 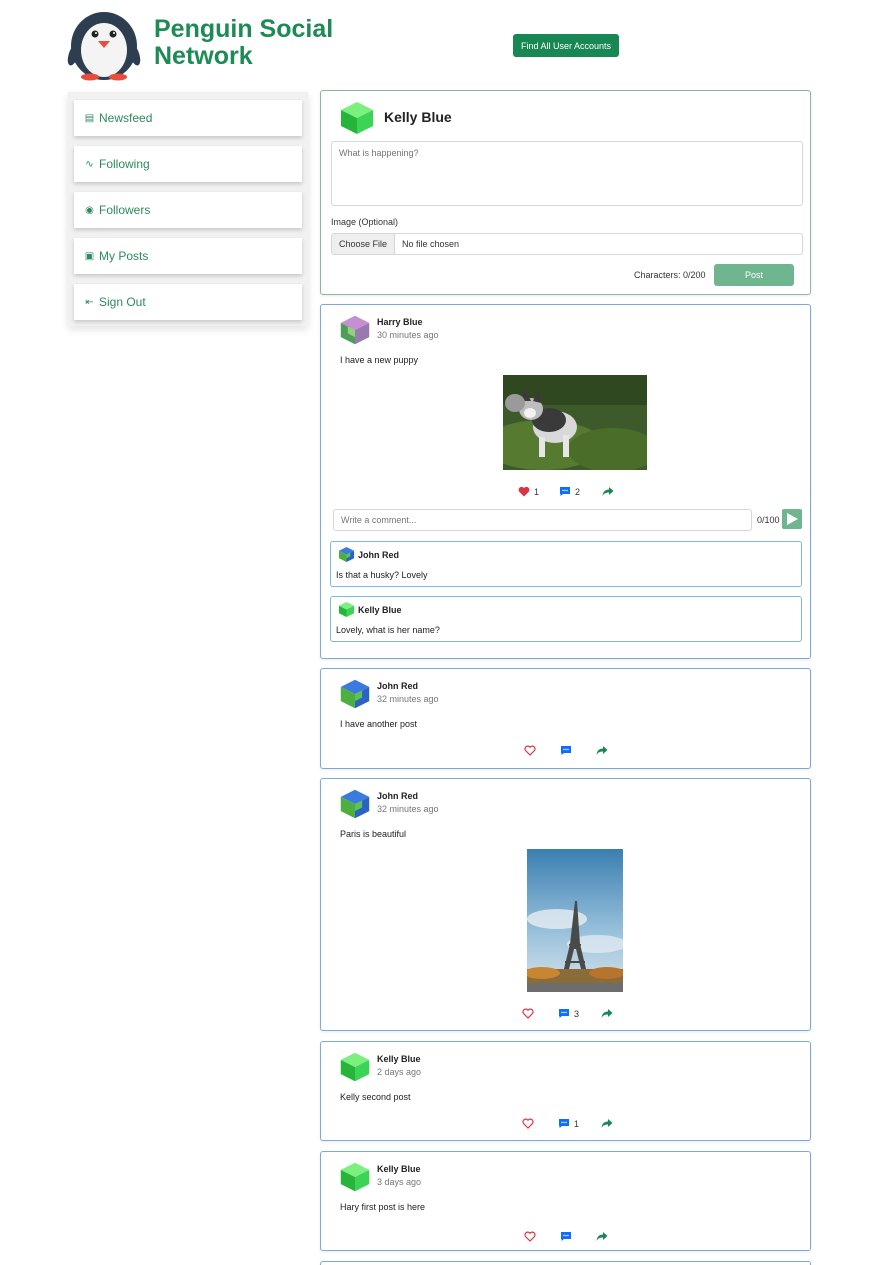 What do you see at coordinates (565, 1263) in the screenshot?
I see `post-card-partial` at bounding box center [565, 1263].